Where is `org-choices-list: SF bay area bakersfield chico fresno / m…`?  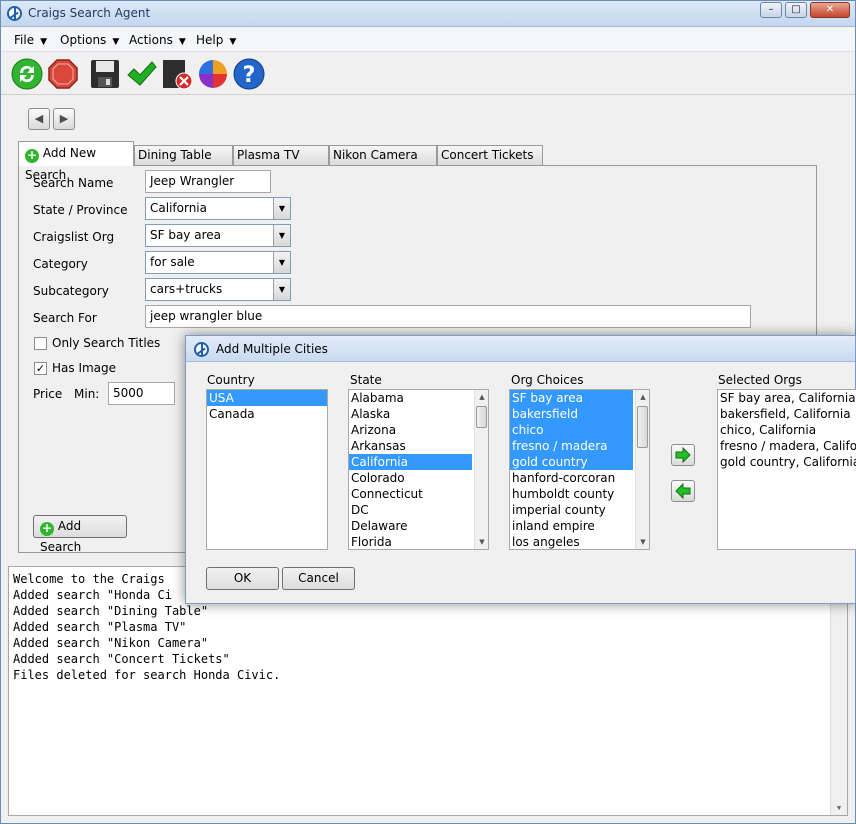
org-choices-list: SF bay area bakersfield chico fresno / m… is located at coordinates (579, 469).